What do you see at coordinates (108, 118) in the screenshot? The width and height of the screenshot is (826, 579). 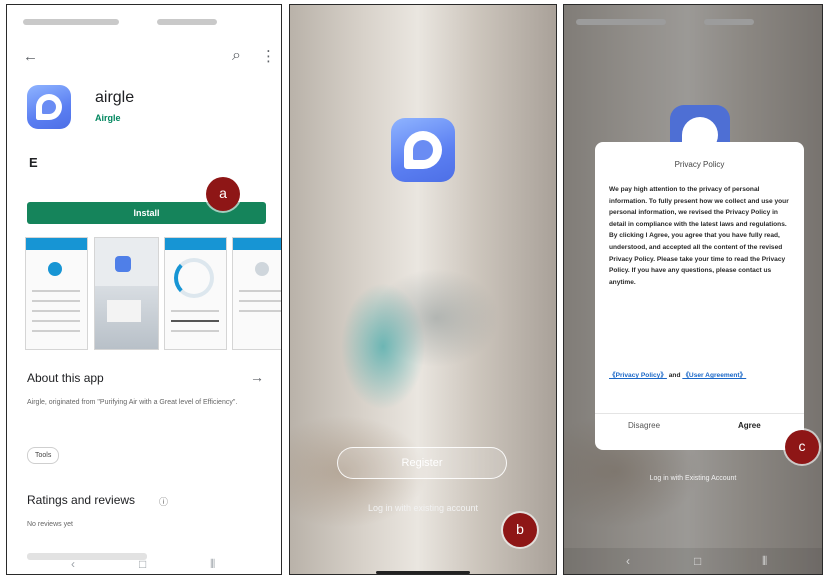 I see `developer-link: Airgle` at bounding box center [108, 118].